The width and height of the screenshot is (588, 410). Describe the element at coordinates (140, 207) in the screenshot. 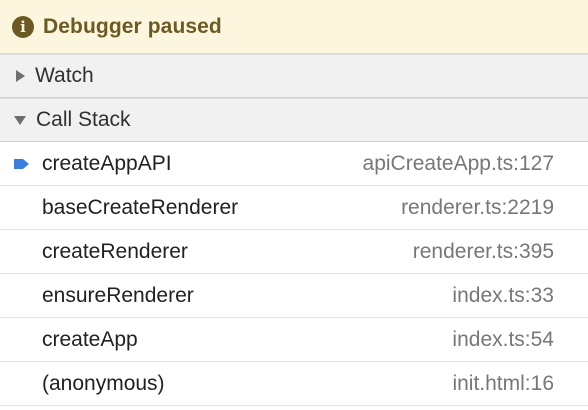

I see `call-frame-function: baseCreateRenderer` at that location.